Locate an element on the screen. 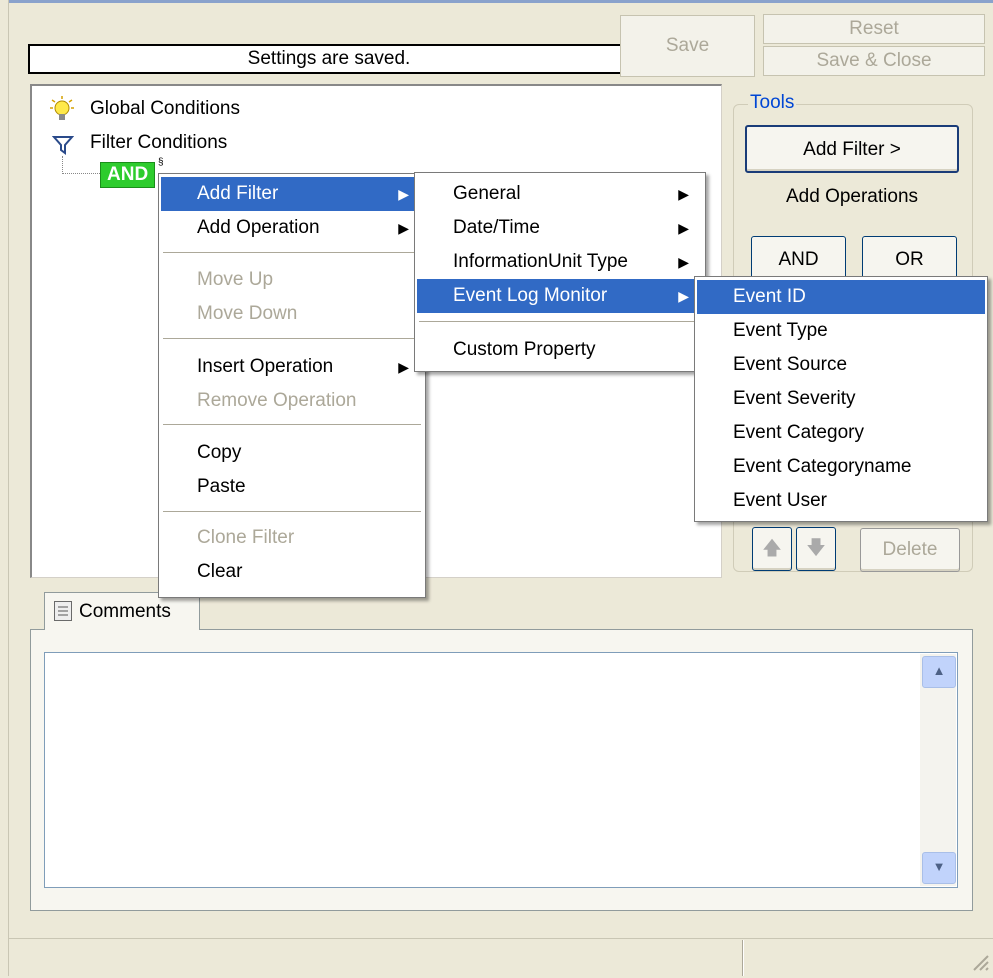 This screenshot has height=978, width=993. arrow-up-icon: 🡅 is located at coordinates (772, 548).